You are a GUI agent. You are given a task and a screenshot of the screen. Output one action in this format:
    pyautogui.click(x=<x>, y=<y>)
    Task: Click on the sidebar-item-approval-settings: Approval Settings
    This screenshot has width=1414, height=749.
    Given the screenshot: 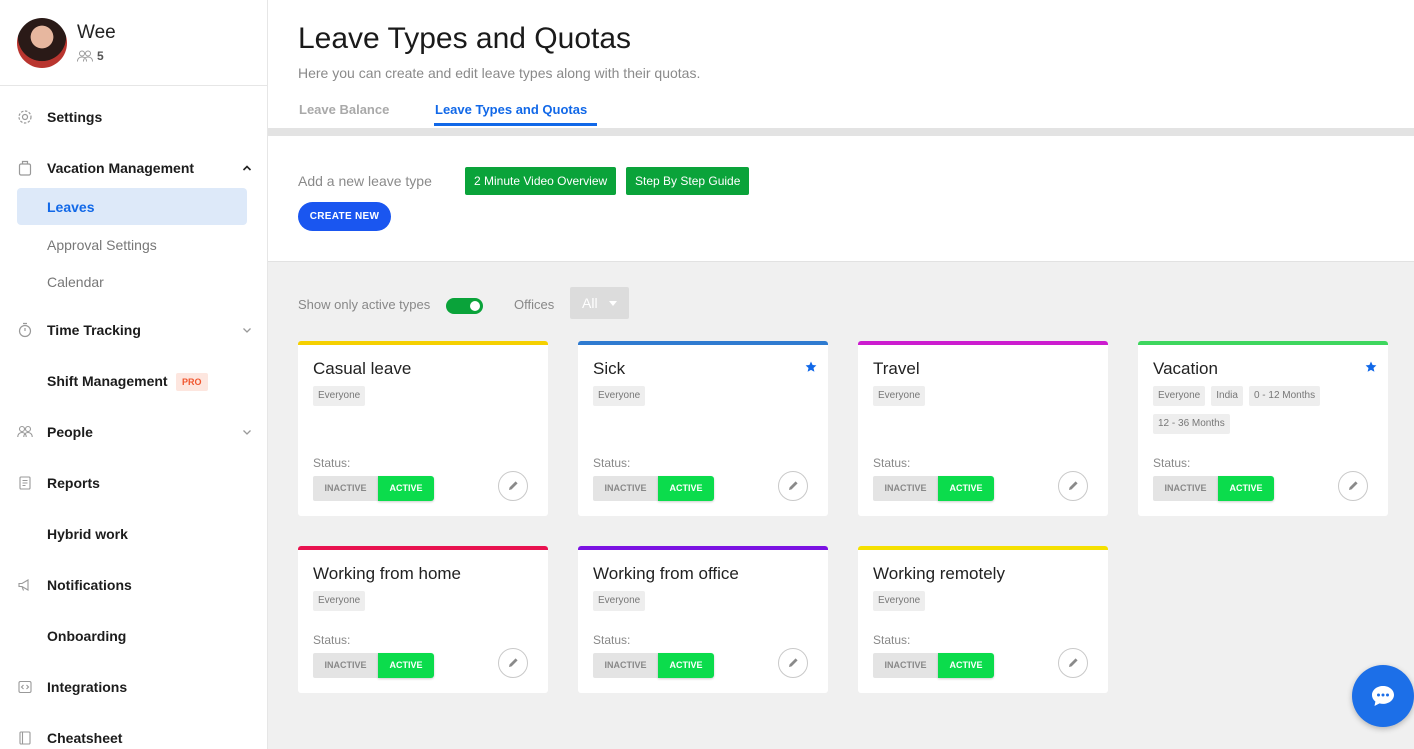 What is the action you would take?
    pyautogui.click(x=132, y=244)
    